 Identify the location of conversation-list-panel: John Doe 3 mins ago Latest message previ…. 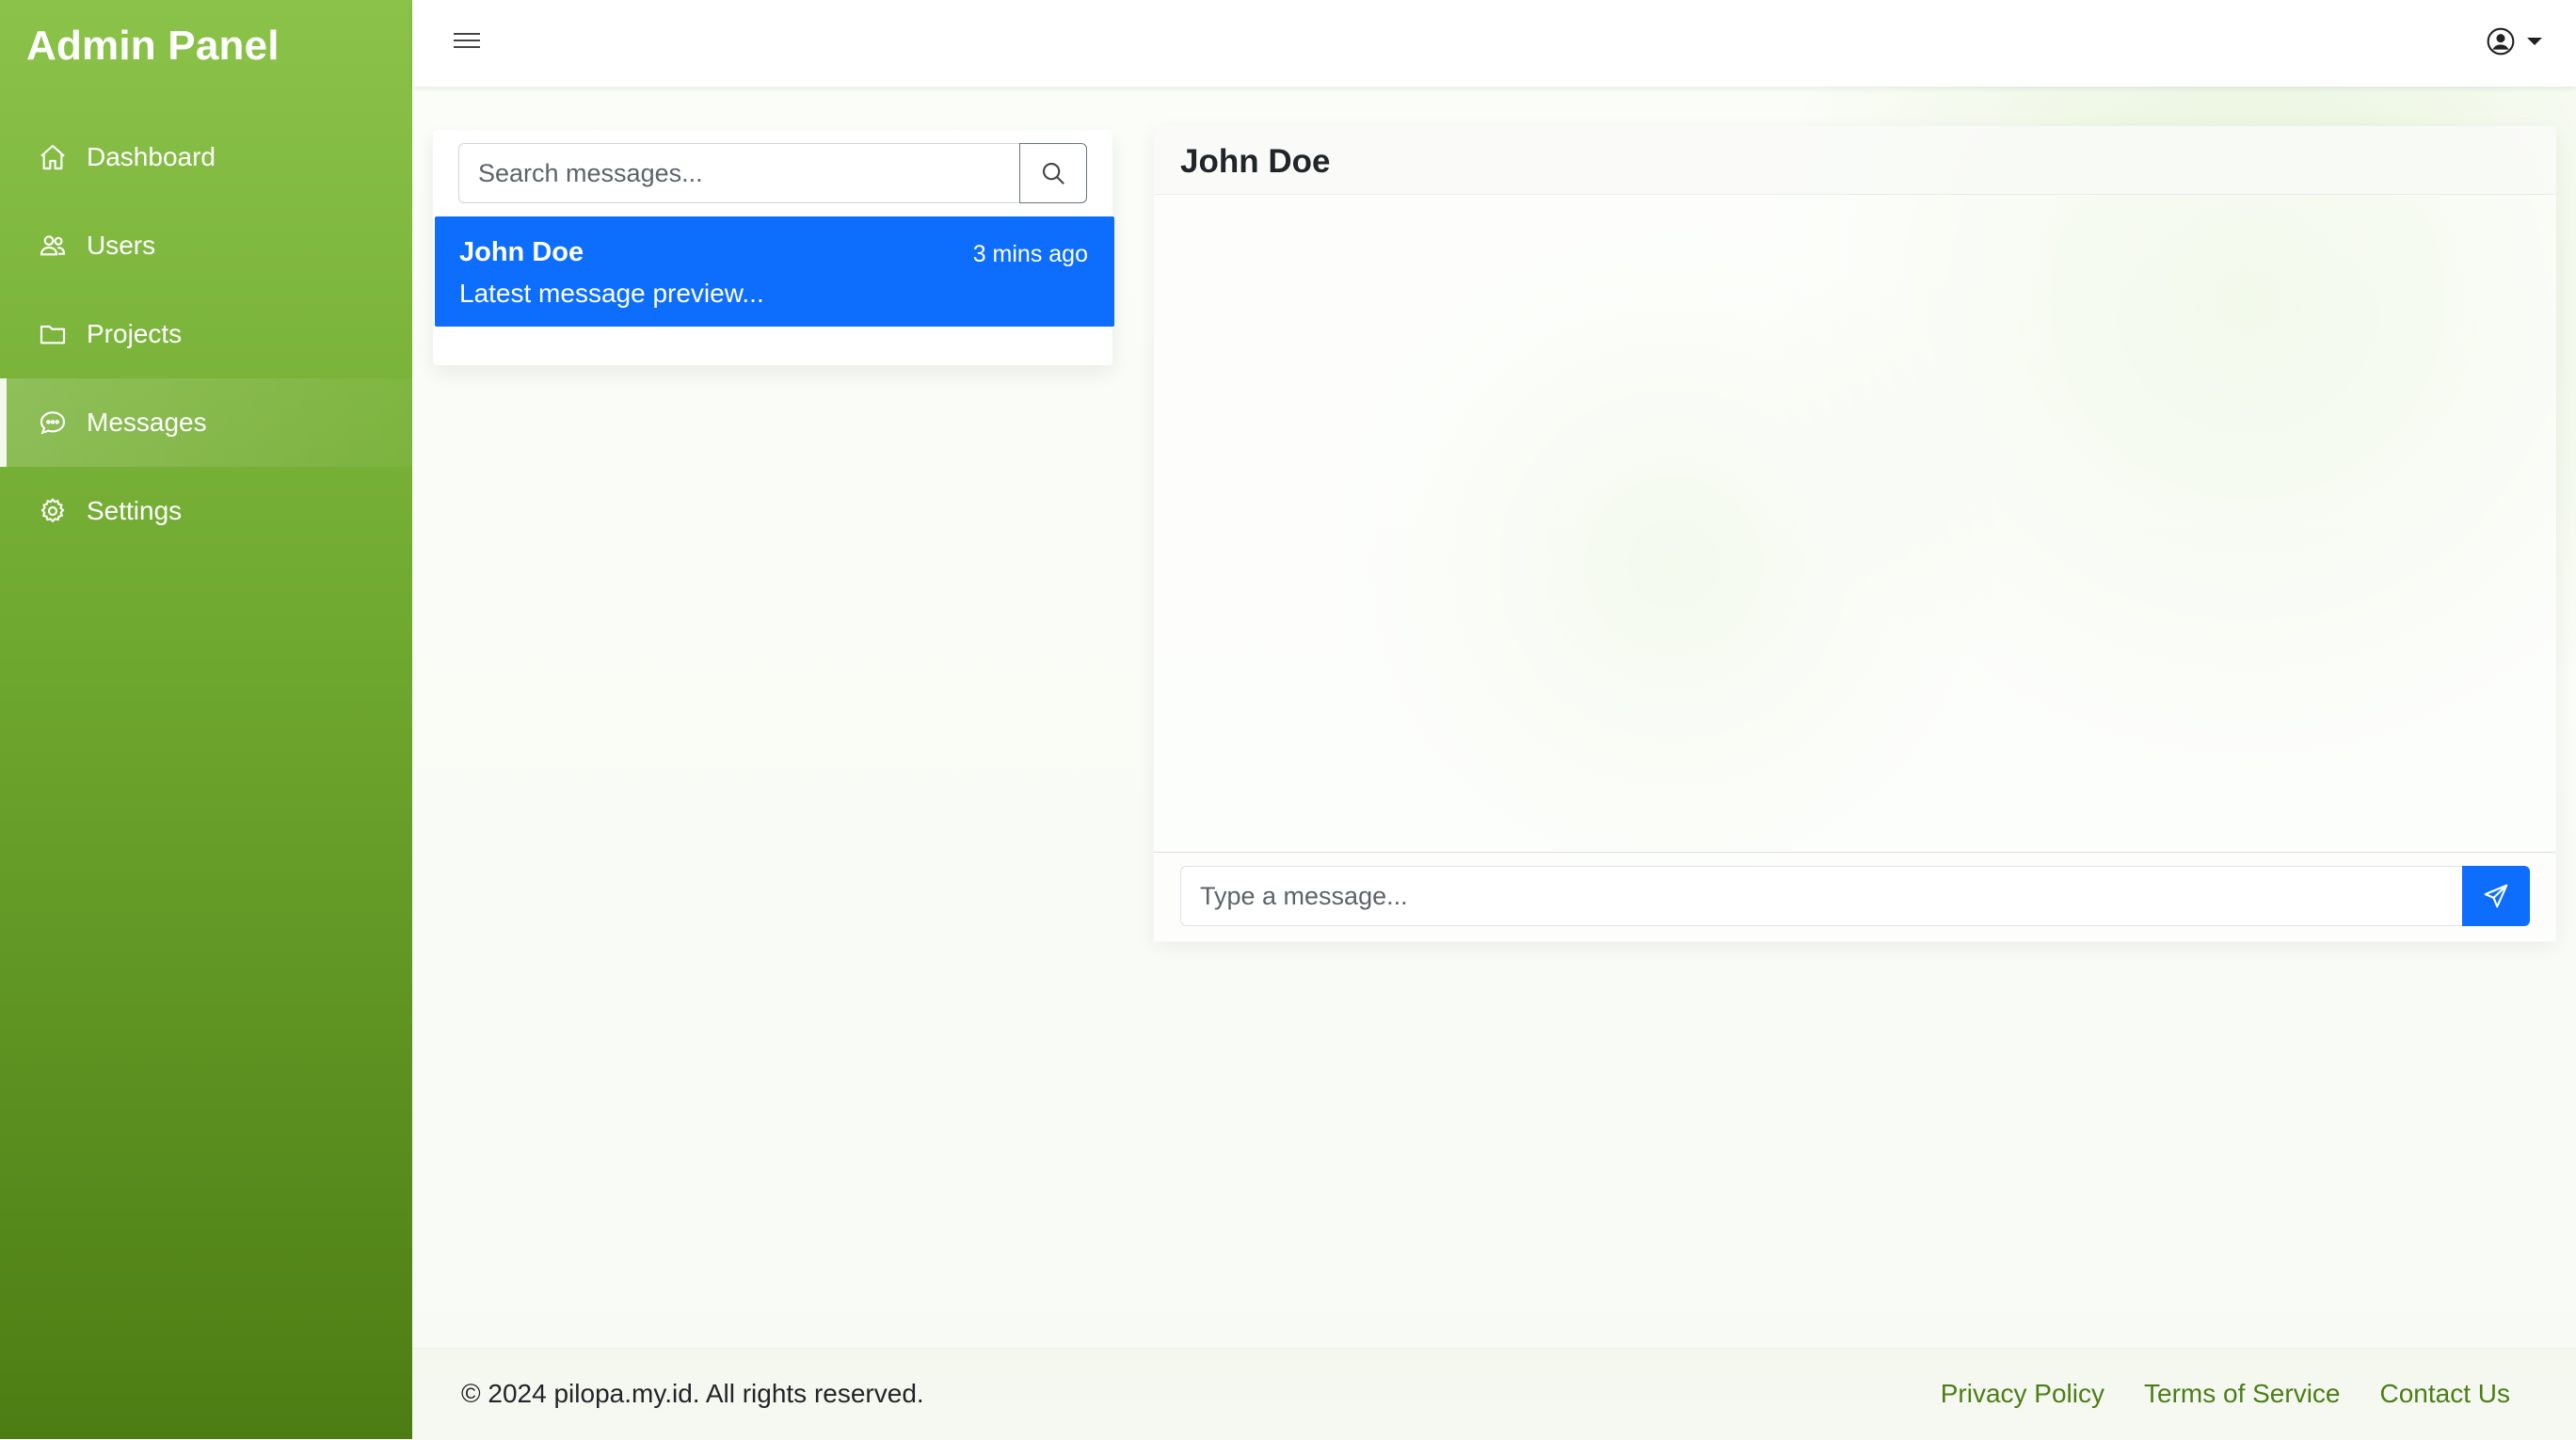
(773, 247).